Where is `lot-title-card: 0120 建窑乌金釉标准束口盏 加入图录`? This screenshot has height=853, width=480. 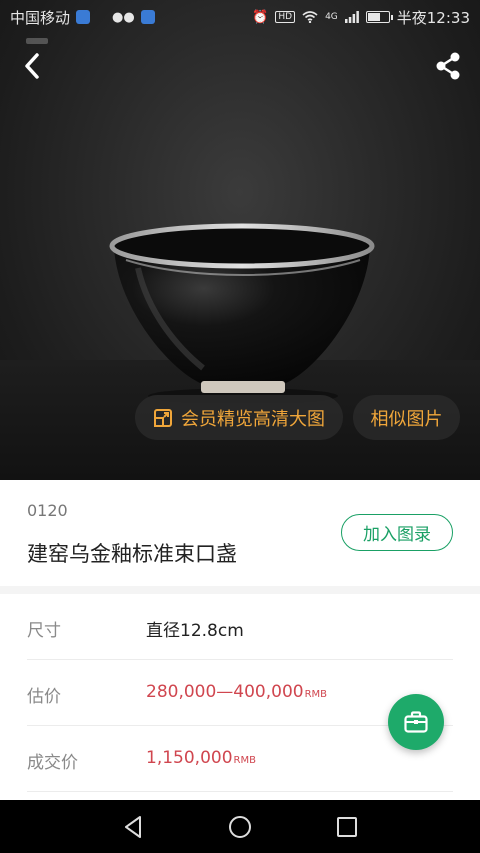 lot-title-card: 0120 建窑乌金釉标准束口盏 加入图录 is located at coordinates (240, 533).